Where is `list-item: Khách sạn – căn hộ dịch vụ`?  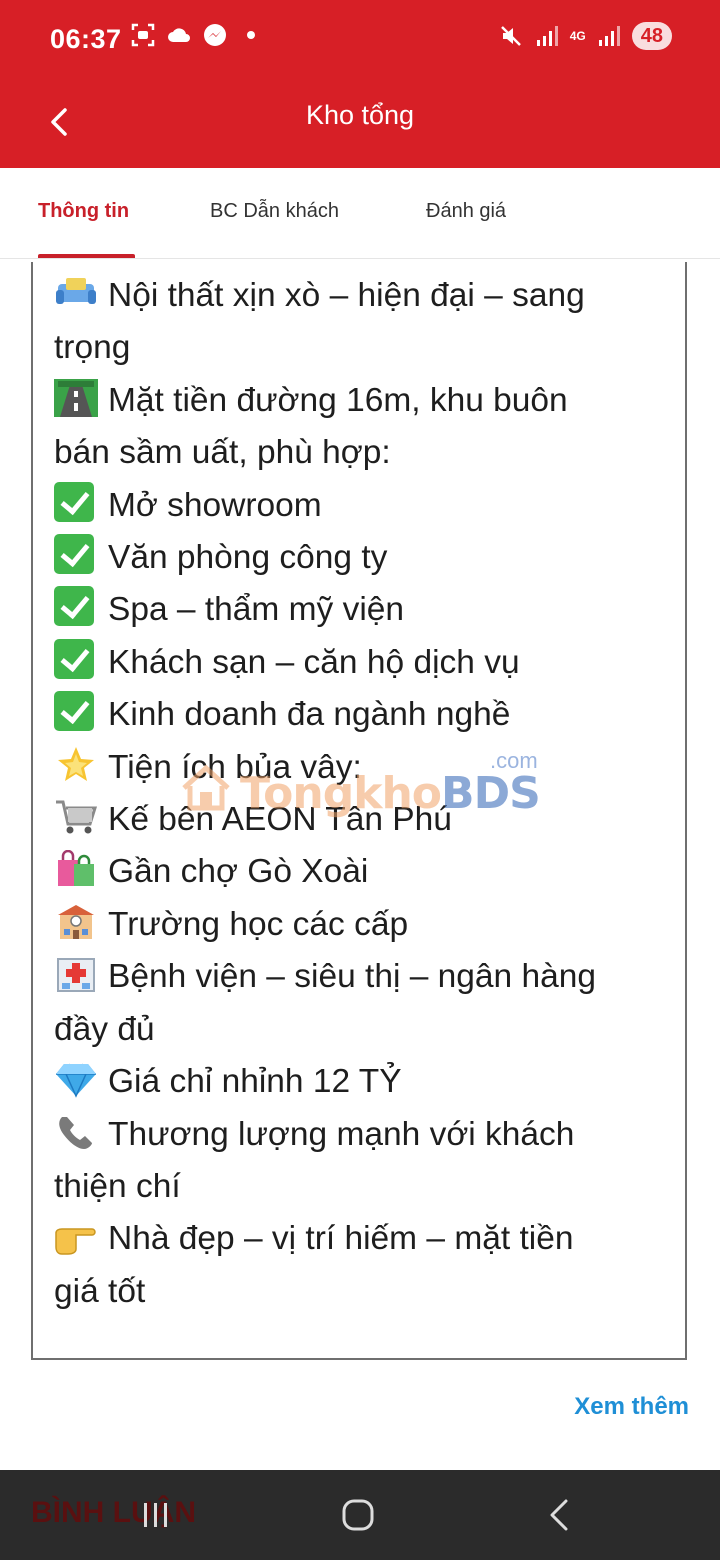
list-item: Khách sạn – căn hộ dịch vụ is located at coordinates (369, 663).